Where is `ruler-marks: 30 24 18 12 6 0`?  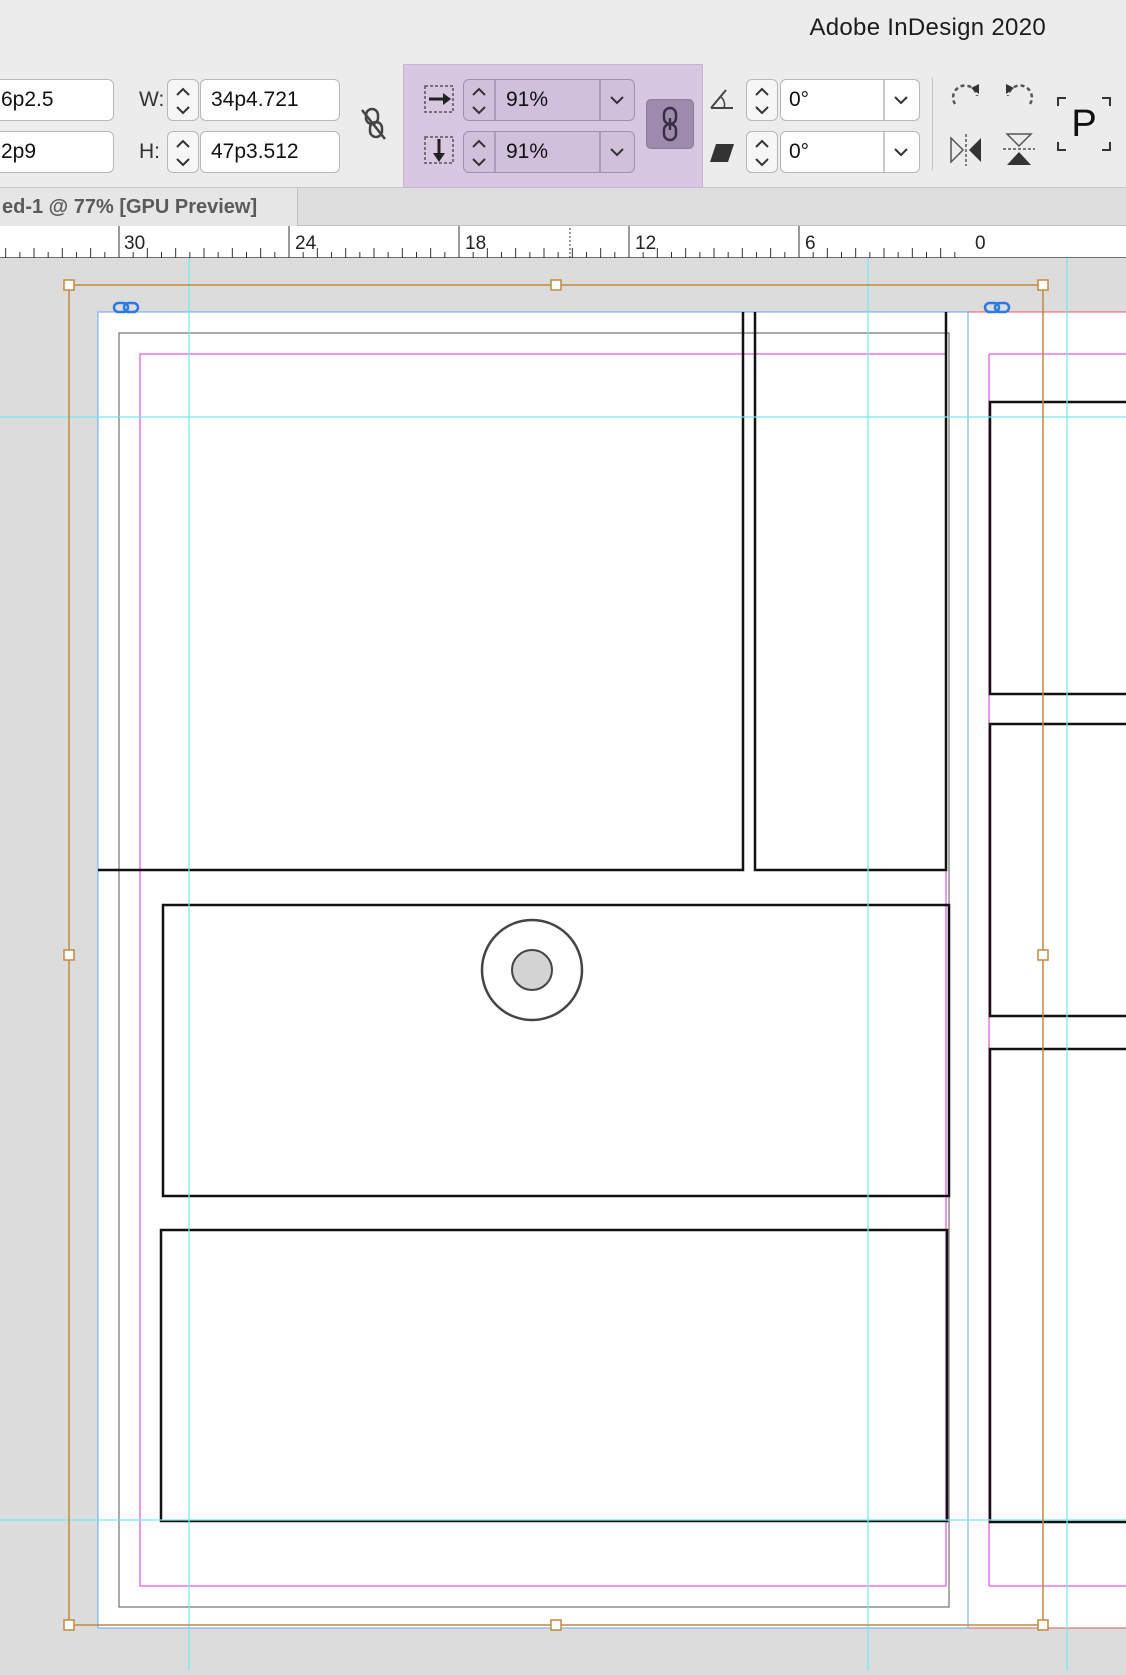
ruler-marks: 30 24 18 12 6 0 is located at coordinates (495, 242).